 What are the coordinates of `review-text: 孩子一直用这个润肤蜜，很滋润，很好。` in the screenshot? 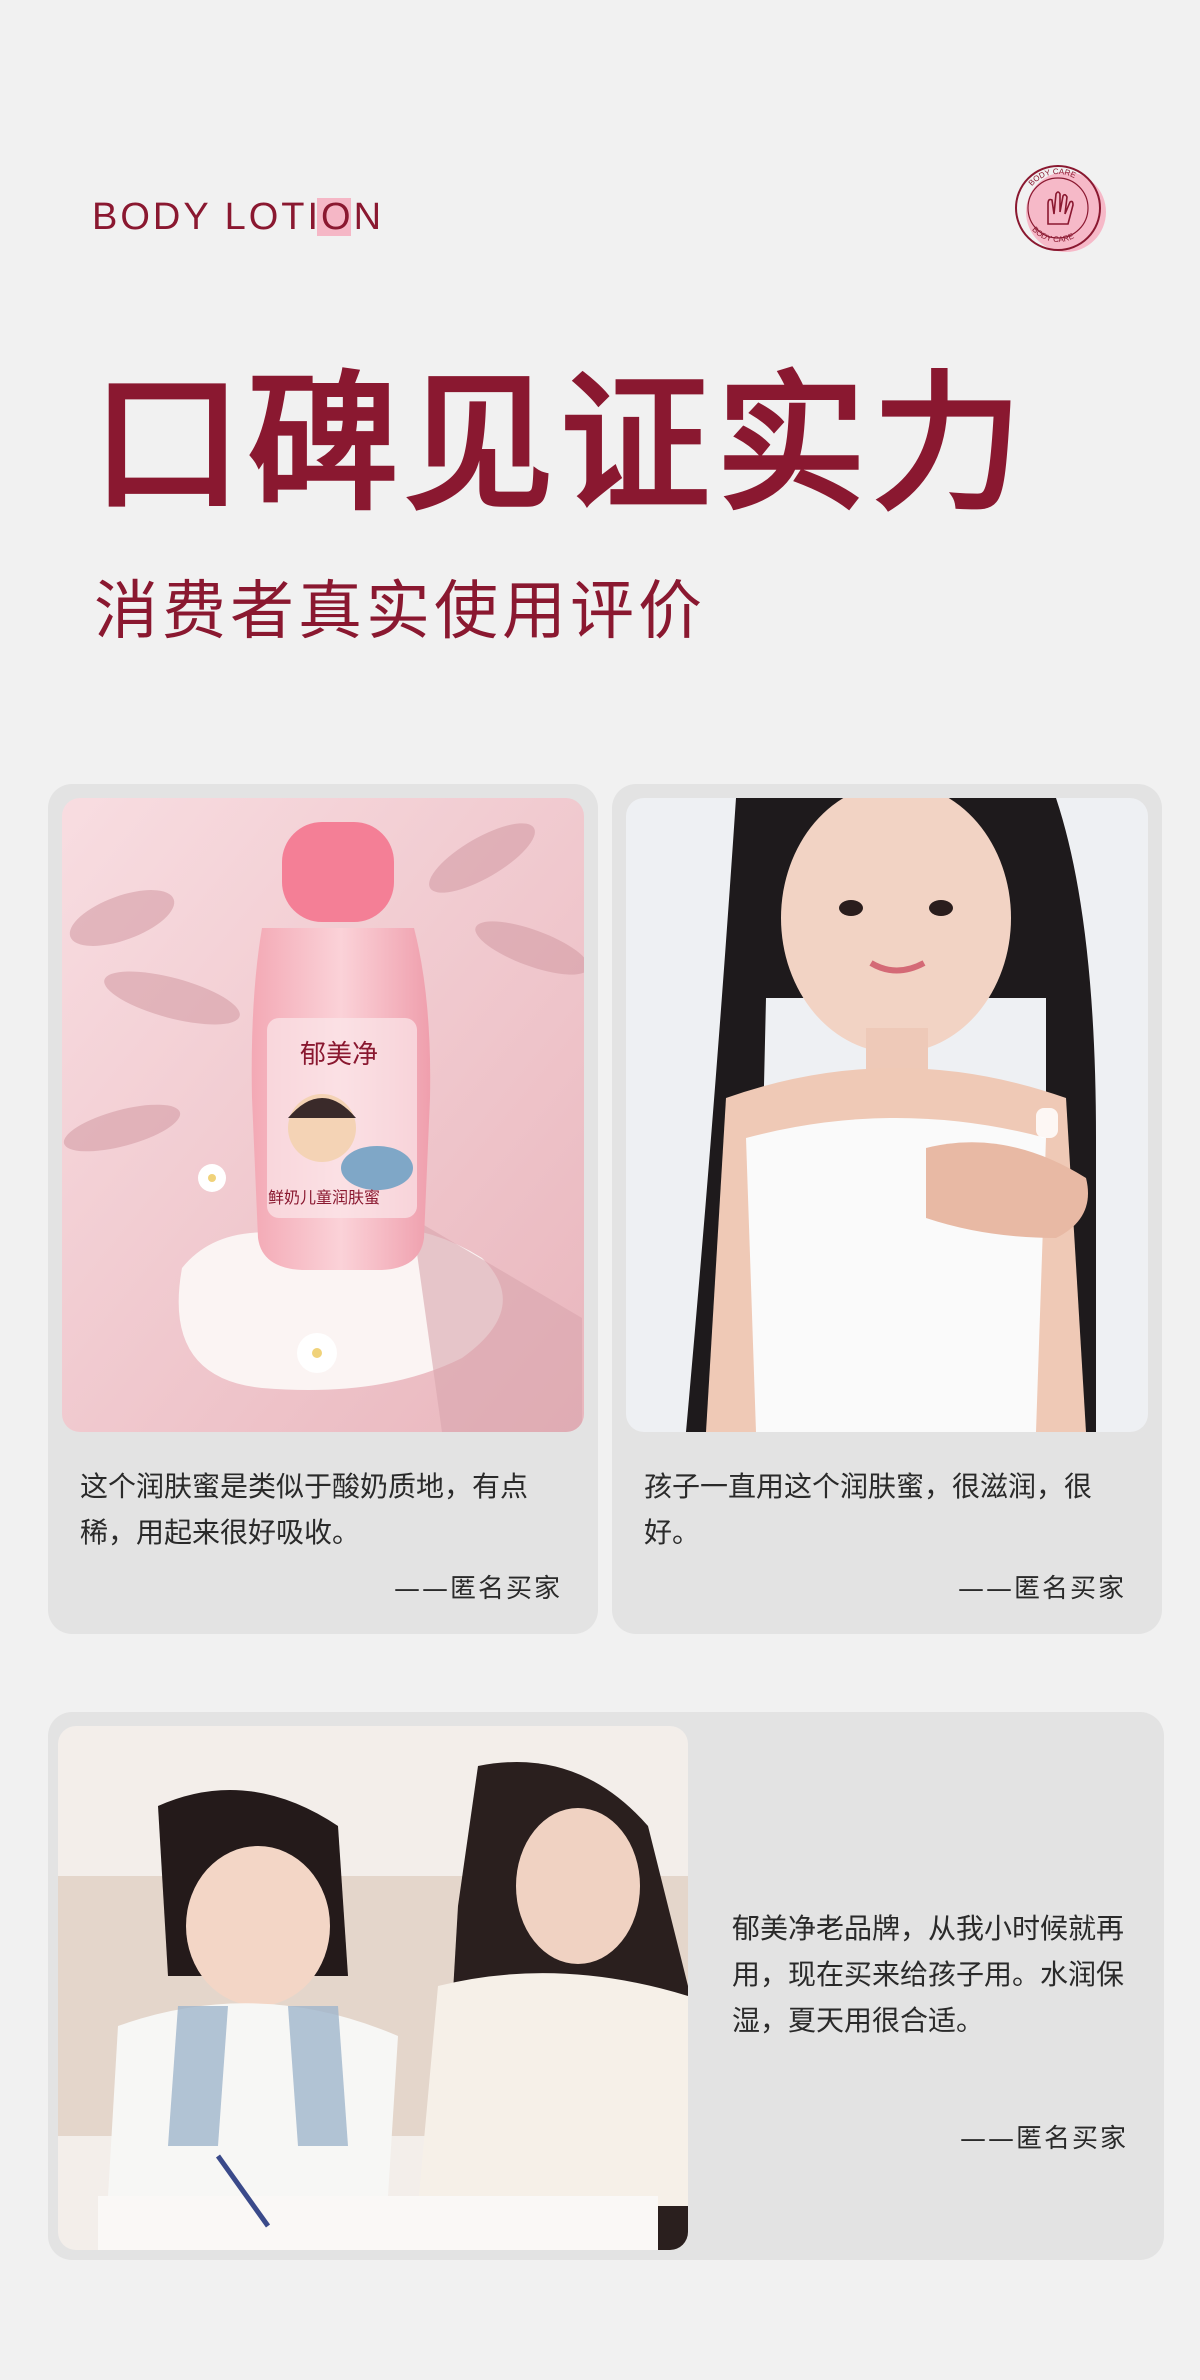 It's located at (868, 1509).